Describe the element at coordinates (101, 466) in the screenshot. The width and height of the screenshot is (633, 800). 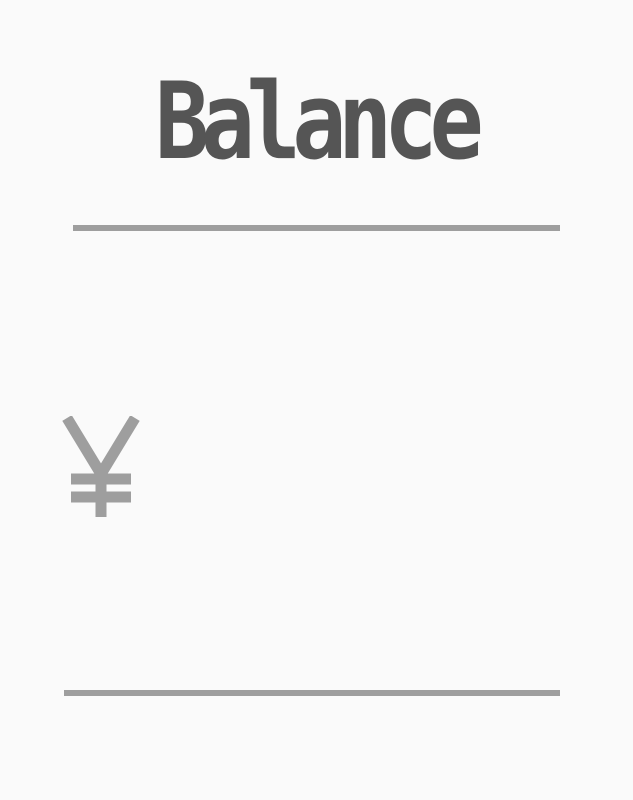
I see `yen-icon` at that location.